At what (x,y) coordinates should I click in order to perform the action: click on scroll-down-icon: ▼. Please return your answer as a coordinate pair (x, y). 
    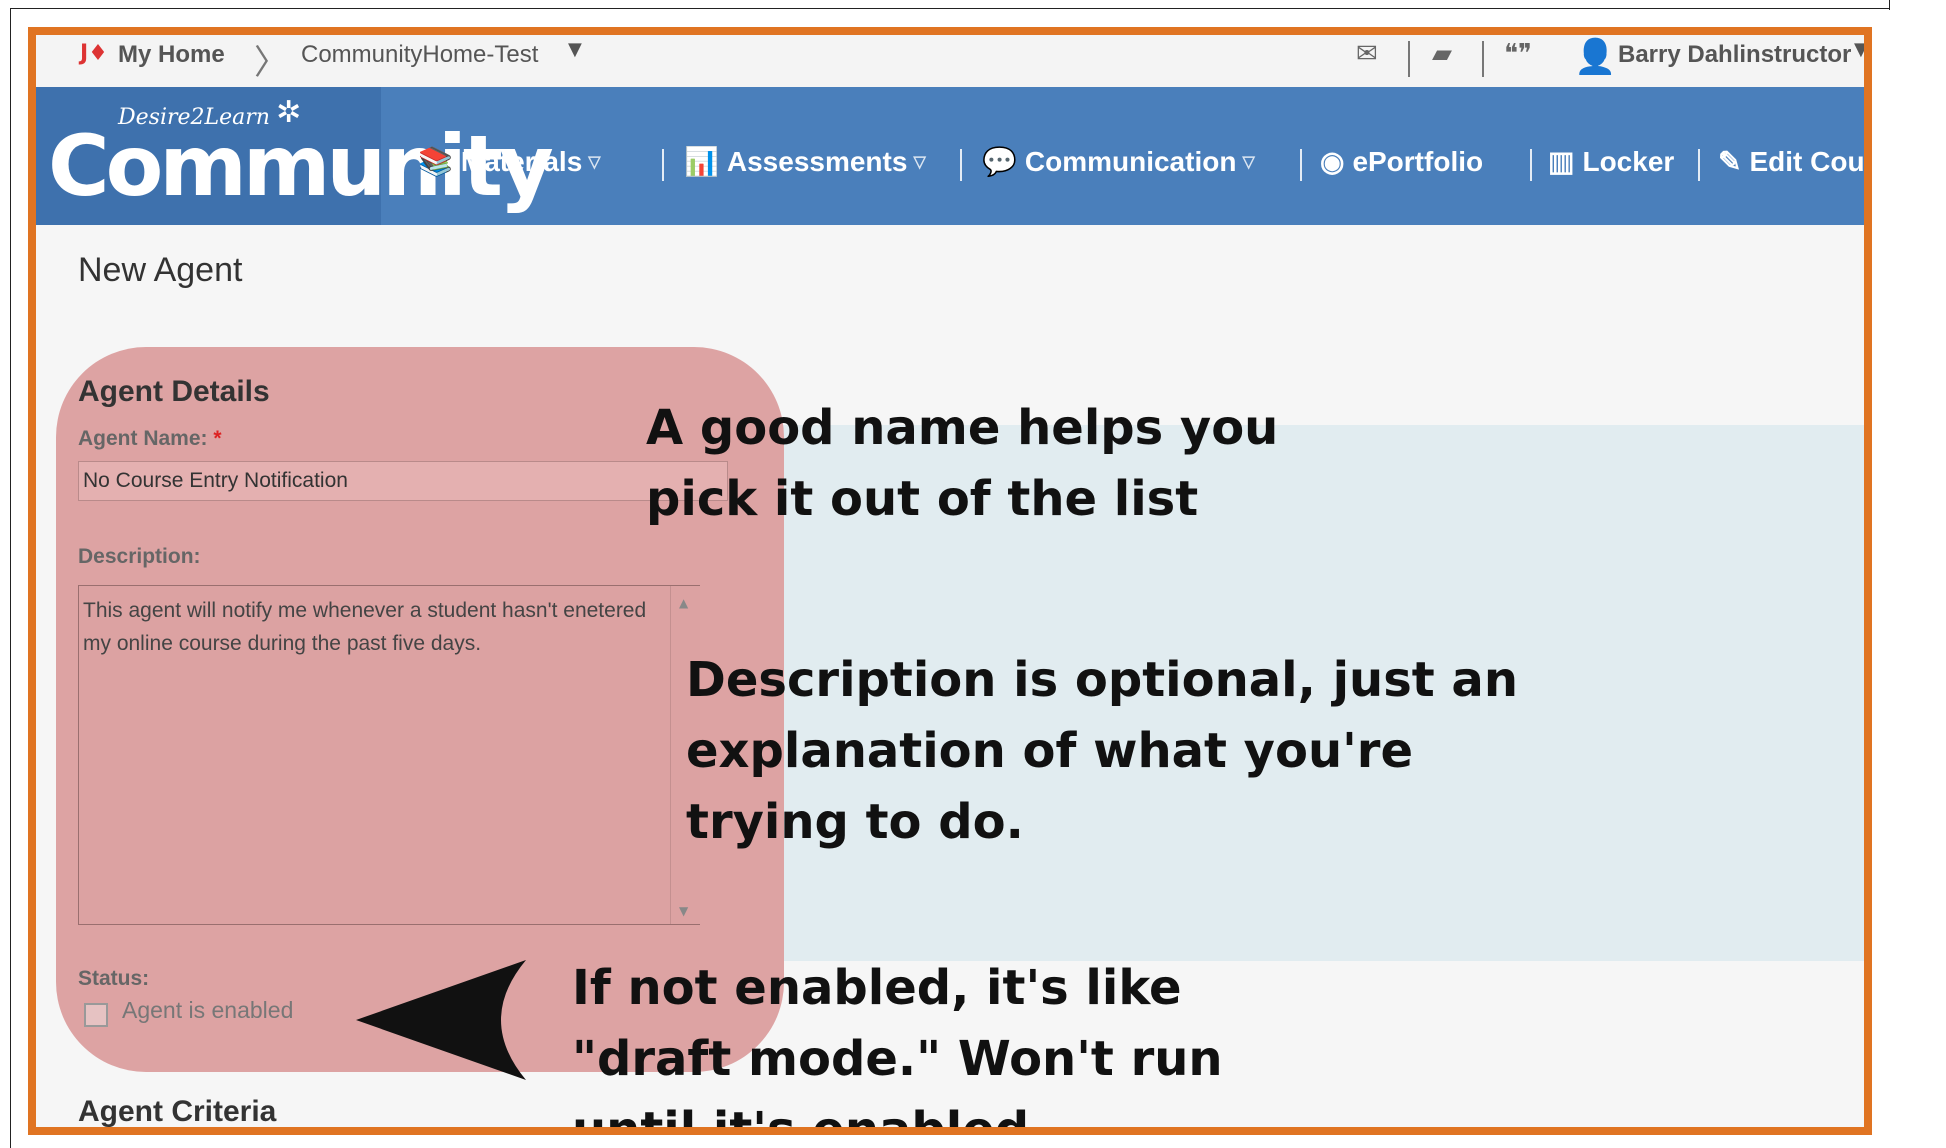
    Looking at the image, I should click on (683, 911).